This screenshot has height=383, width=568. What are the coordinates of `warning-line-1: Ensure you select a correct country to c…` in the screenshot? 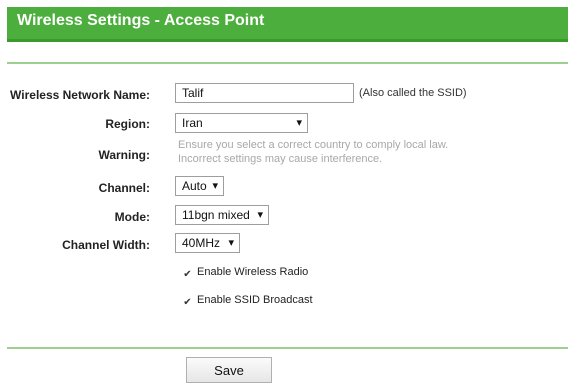 It's located at (313, 145).